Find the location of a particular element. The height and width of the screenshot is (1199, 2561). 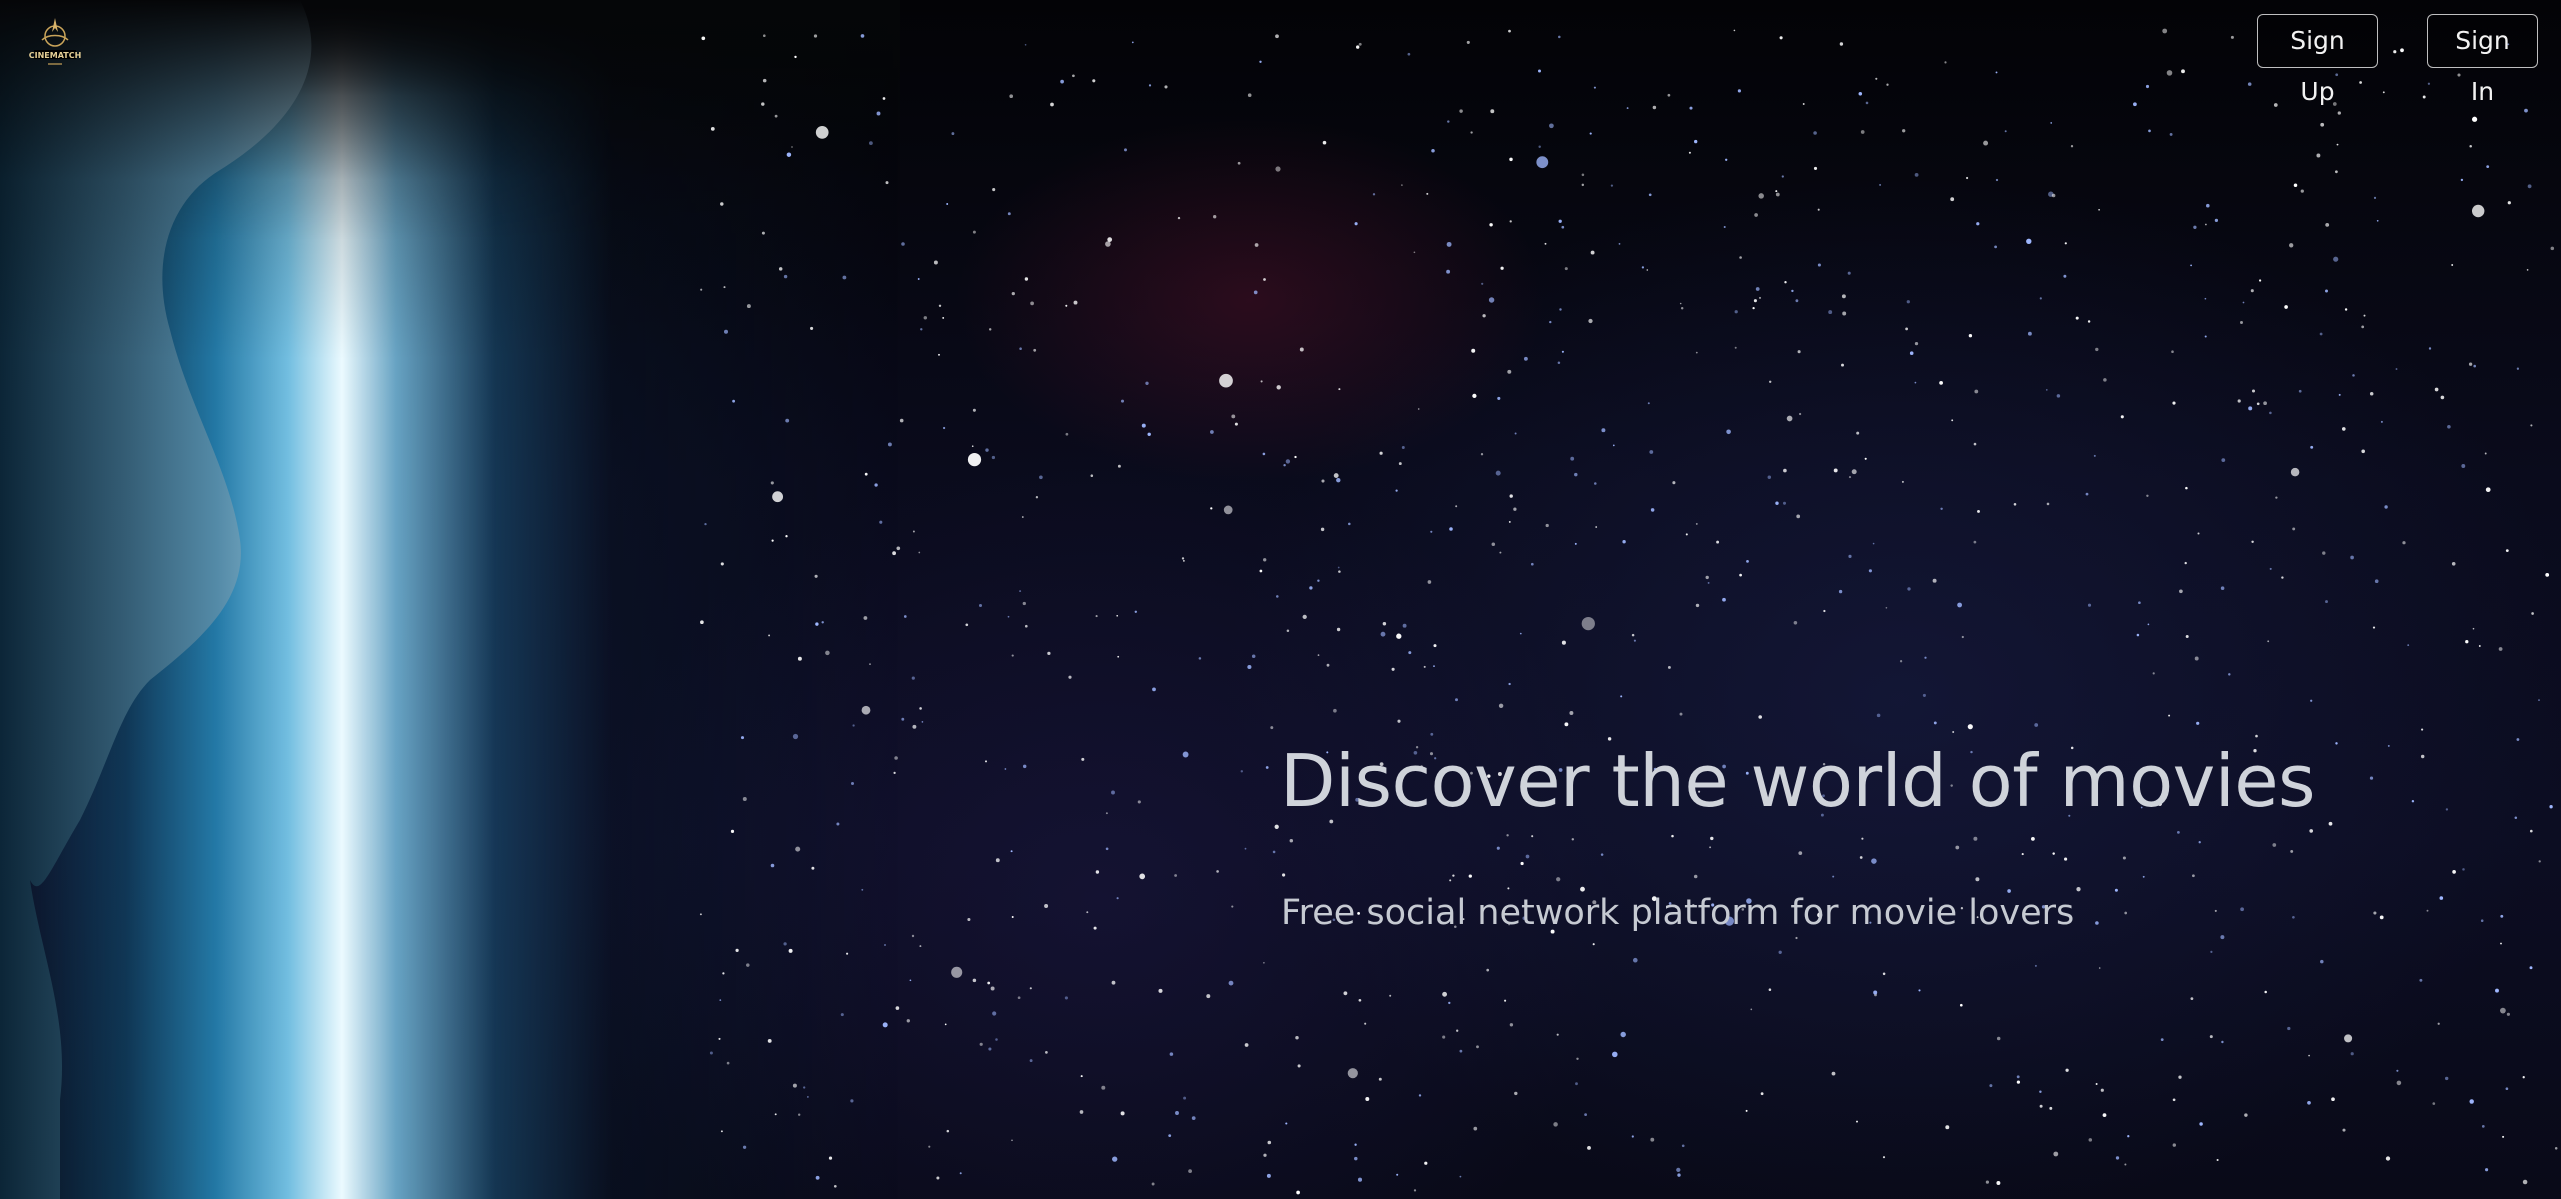

logo-text: CINEMATCH is located at coordinates (55, 55).